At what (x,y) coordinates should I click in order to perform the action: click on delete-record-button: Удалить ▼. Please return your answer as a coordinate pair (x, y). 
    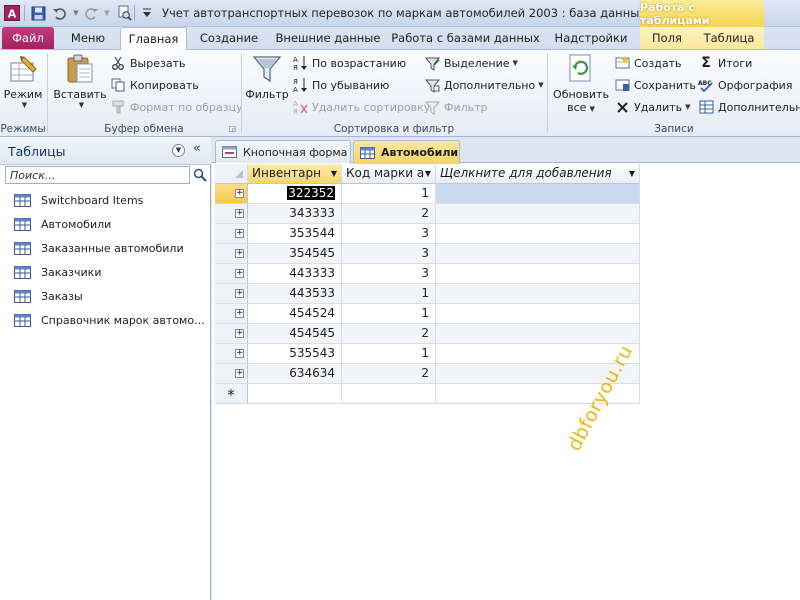
    Looking at the image, I should click on (652, 107).